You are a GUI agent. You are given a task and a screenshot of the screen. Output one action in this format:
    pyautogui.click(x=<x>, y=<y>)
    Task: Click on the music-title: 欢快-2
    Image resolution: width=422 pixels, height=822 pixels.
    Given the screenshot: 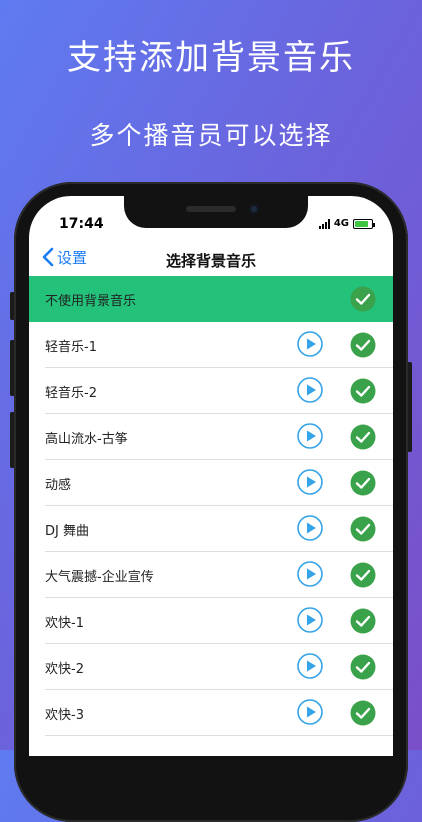 What is the action you would take?
    pyautogui.click(x=64, y=669)
    